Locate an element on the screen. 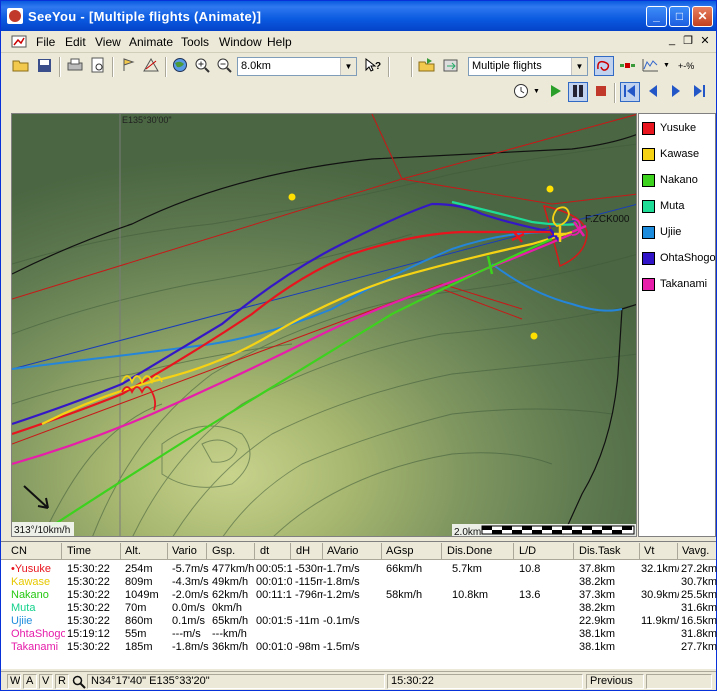  col-header-vt: Vt is located at coordinates (649, 551).